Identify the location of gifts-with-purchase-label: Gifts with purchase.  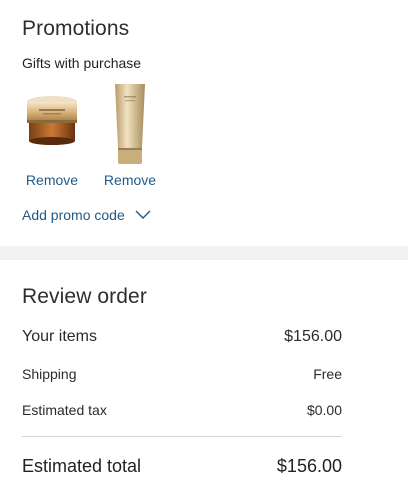
(82, 63).